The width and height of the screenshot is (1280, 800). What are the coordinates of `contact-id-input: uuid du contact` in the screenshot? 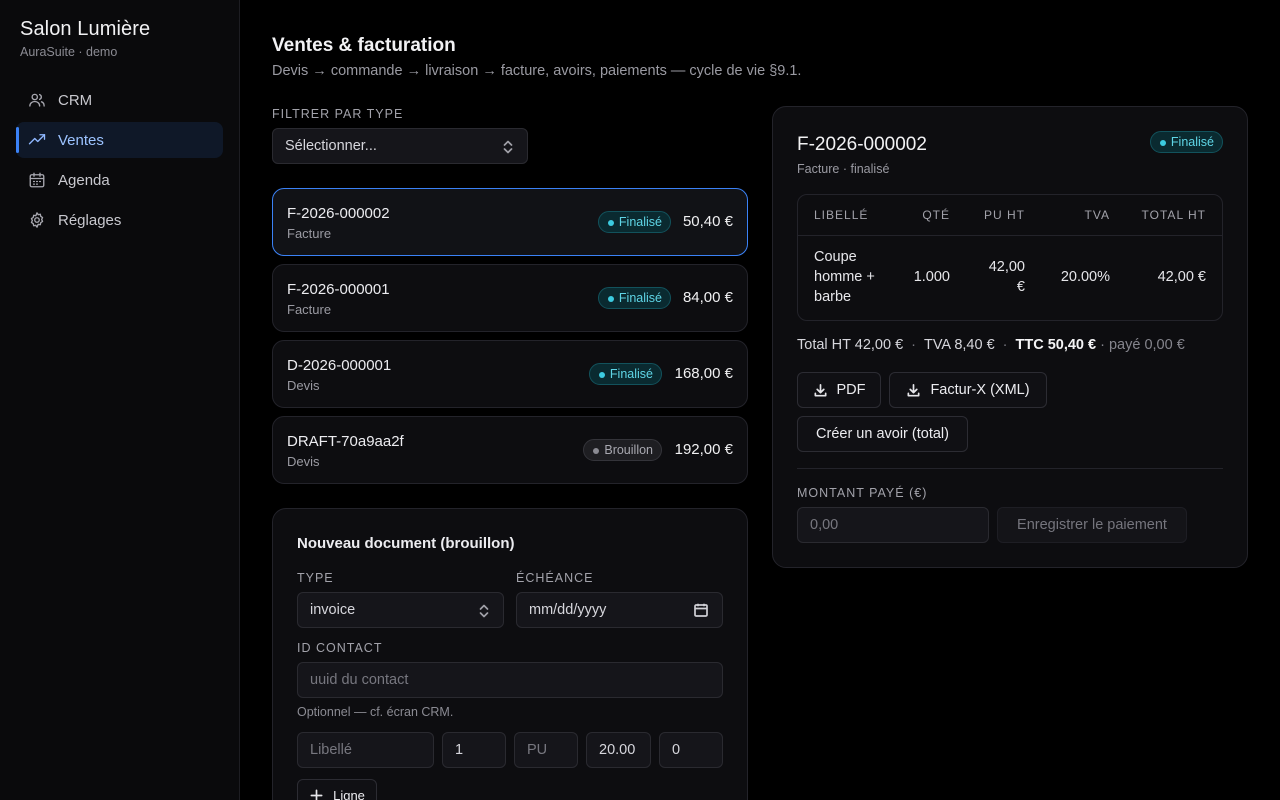 It's located at (510, 680).